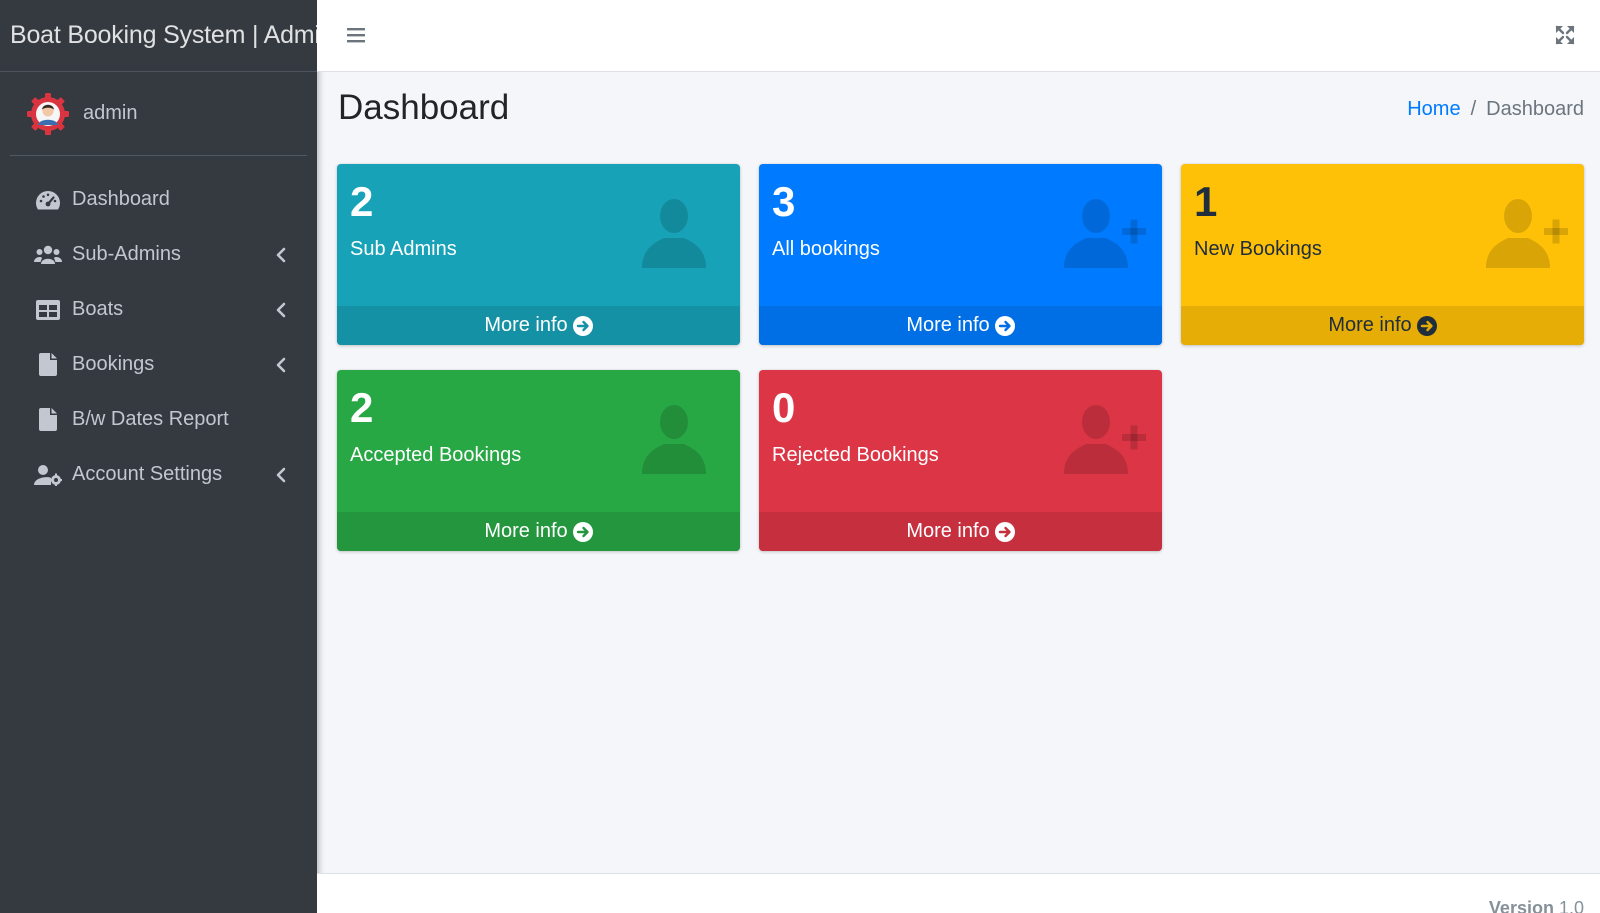  What do you see at coordinates (48, 475) in the screenshot?
I see `user-cog-icon` at bounding box center [48, 475].